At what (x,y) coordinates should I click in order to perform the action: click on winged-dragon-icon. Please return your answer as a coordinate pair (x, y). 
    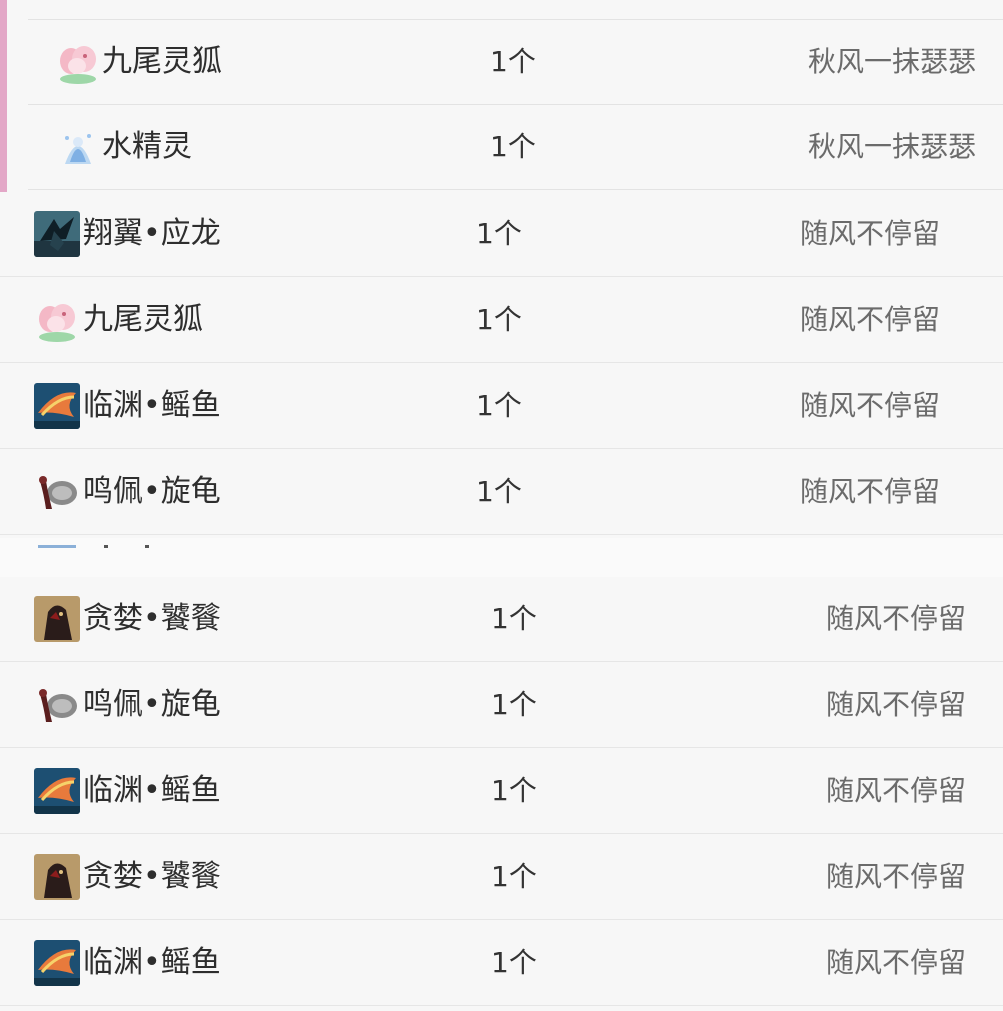
    Looking at the image, I should click on (57, 234).